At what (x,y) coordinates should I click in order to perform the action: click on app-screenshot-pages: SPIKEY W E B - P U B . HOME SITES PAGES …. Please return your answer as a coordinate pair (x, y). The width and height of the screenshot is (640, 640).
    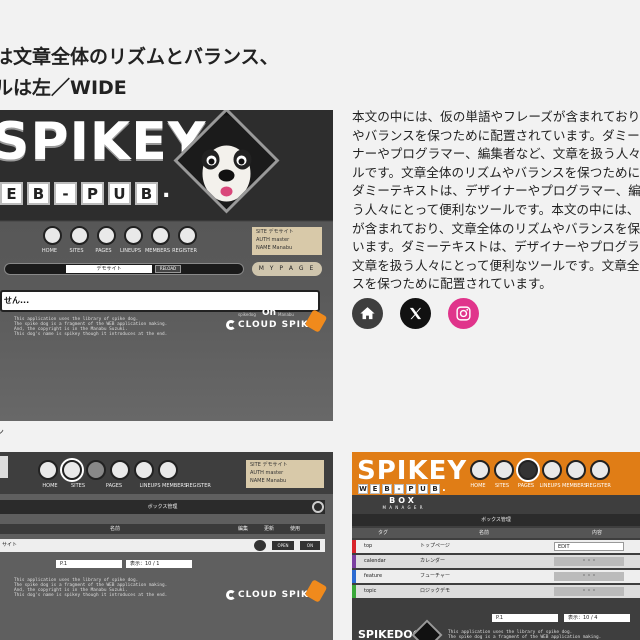
    Looking at the image, I should click on (496, 546).